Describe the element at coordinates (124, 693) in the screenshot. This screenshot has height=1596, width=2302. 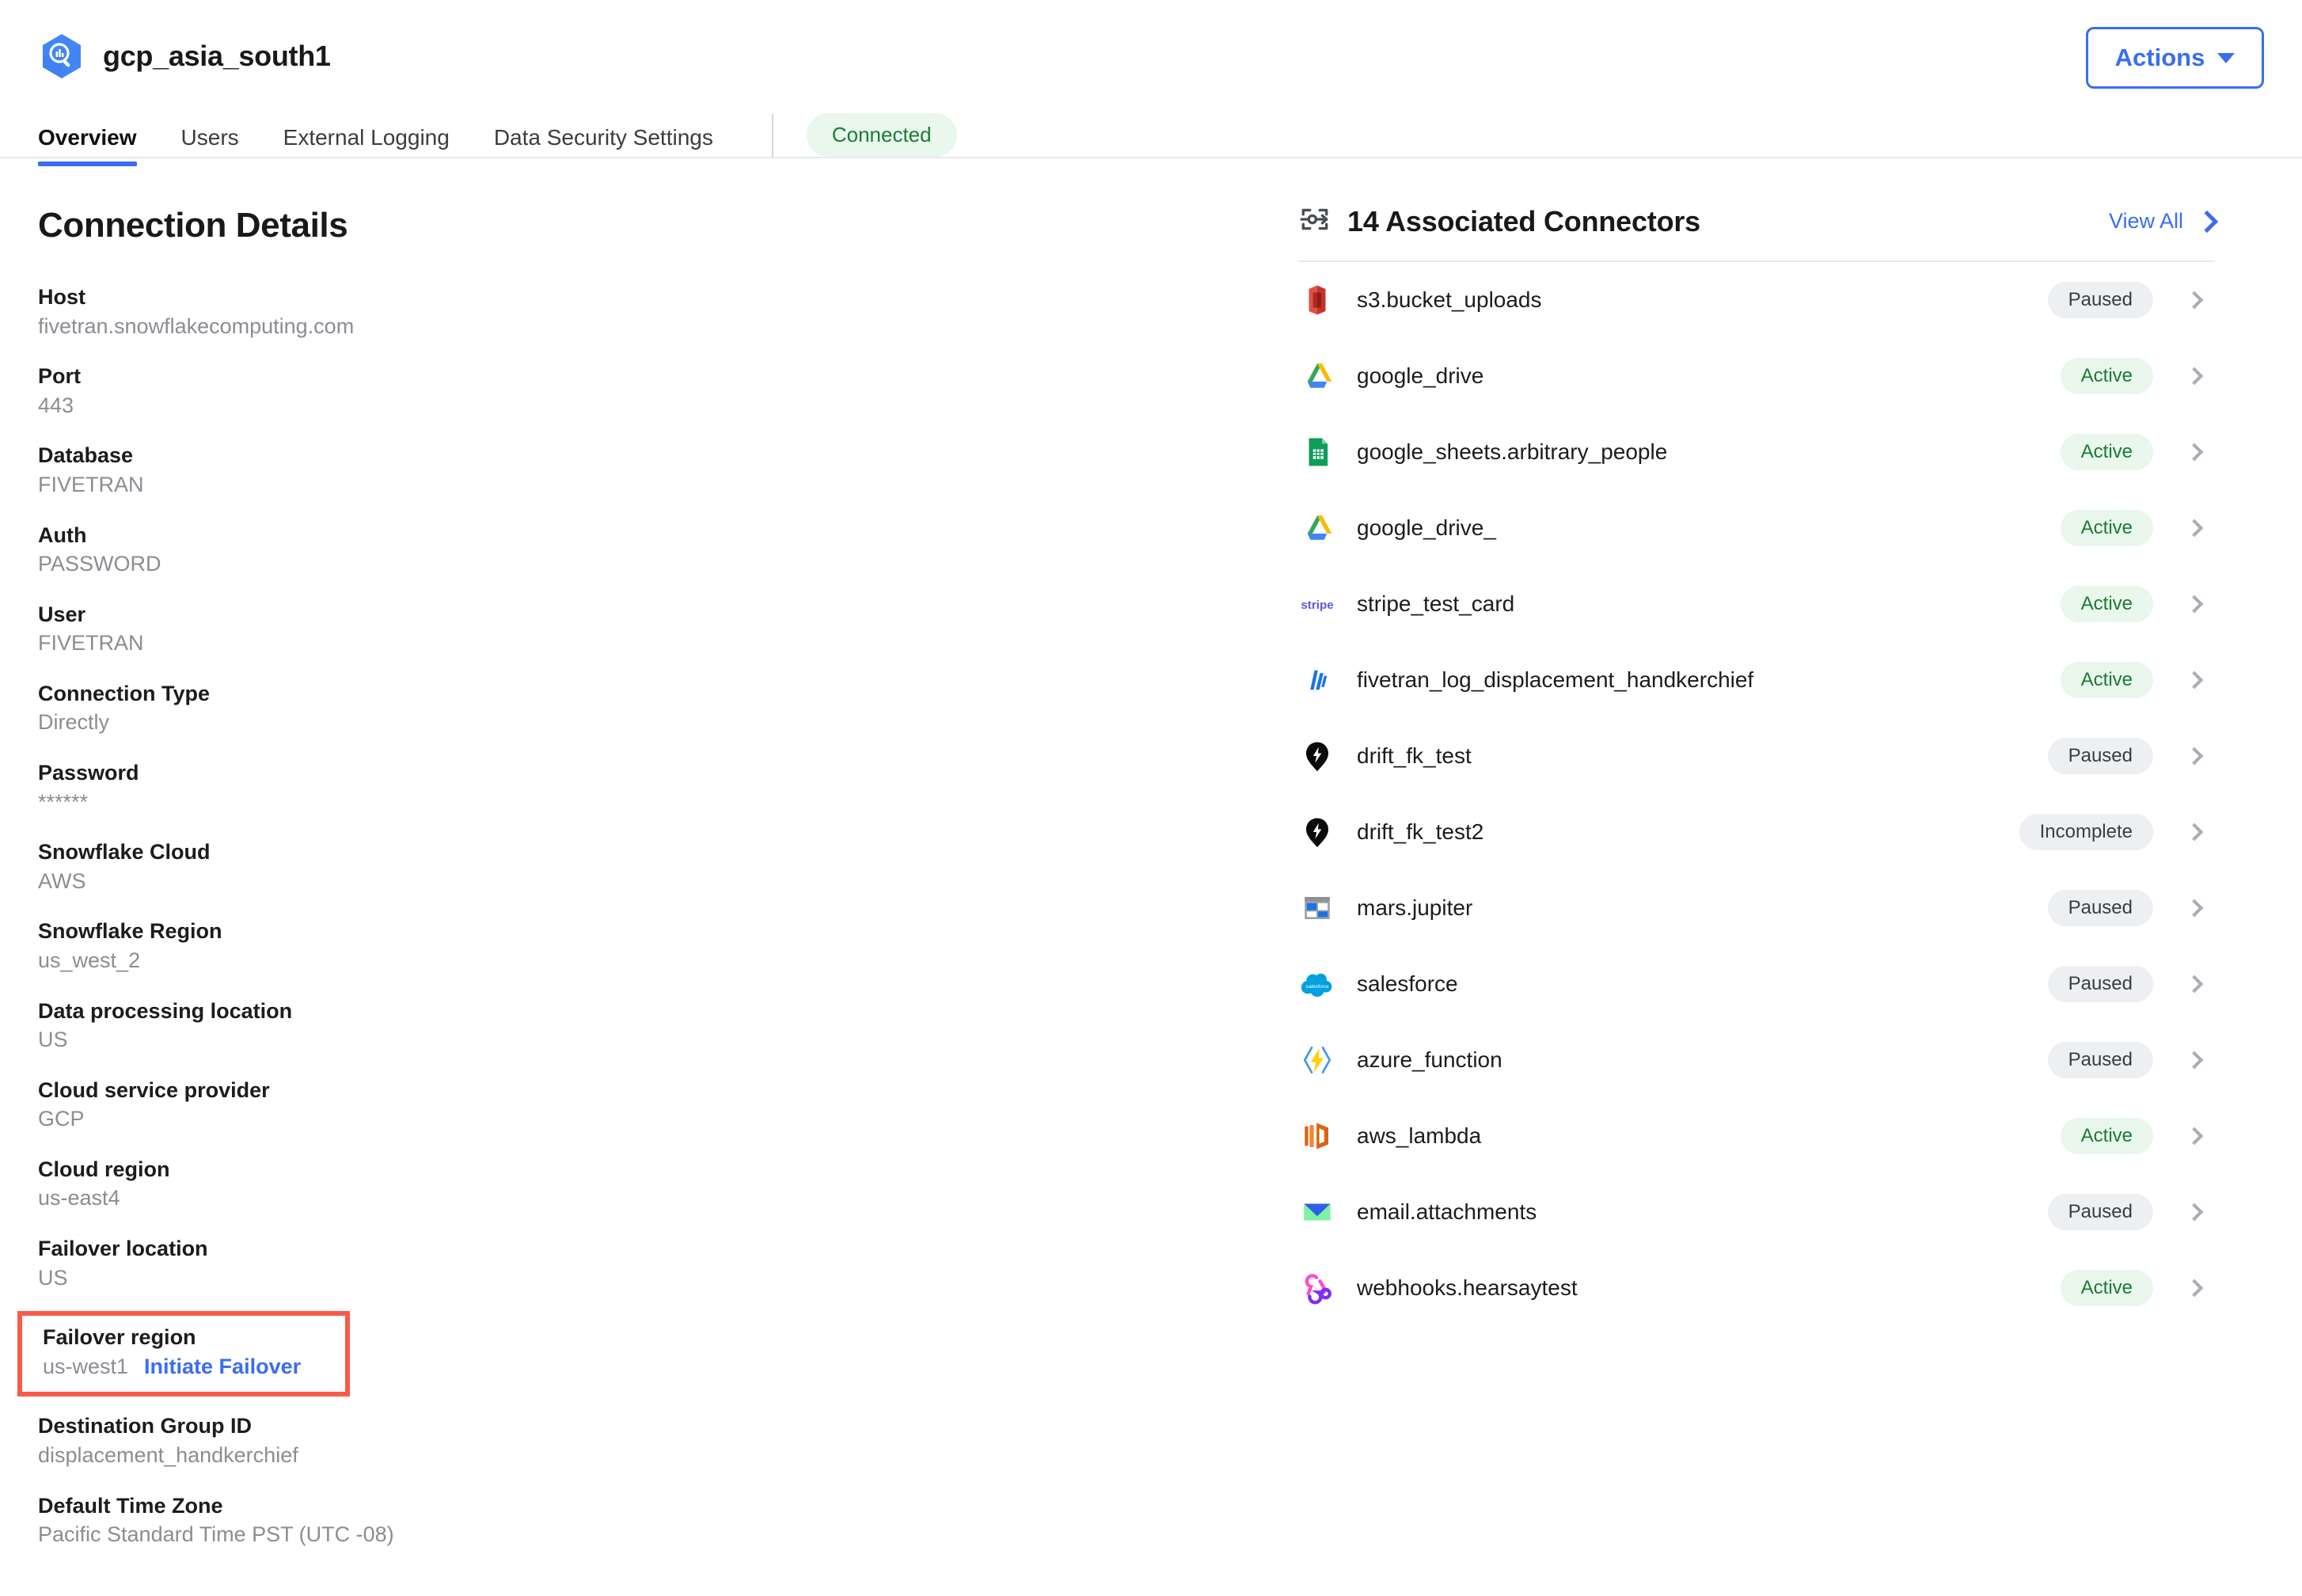
I see `detail-label: Connection Type` at that location.